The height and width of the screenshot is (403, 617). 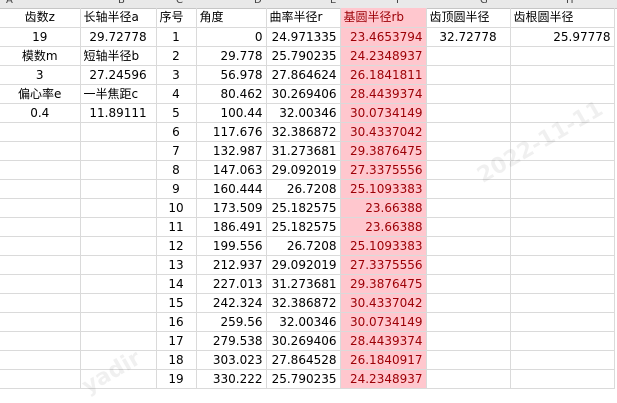 What do you see at coordinates (562, 265) in the screenshot?
I see `cell-r14-c8` at bounding box center [562, 265].